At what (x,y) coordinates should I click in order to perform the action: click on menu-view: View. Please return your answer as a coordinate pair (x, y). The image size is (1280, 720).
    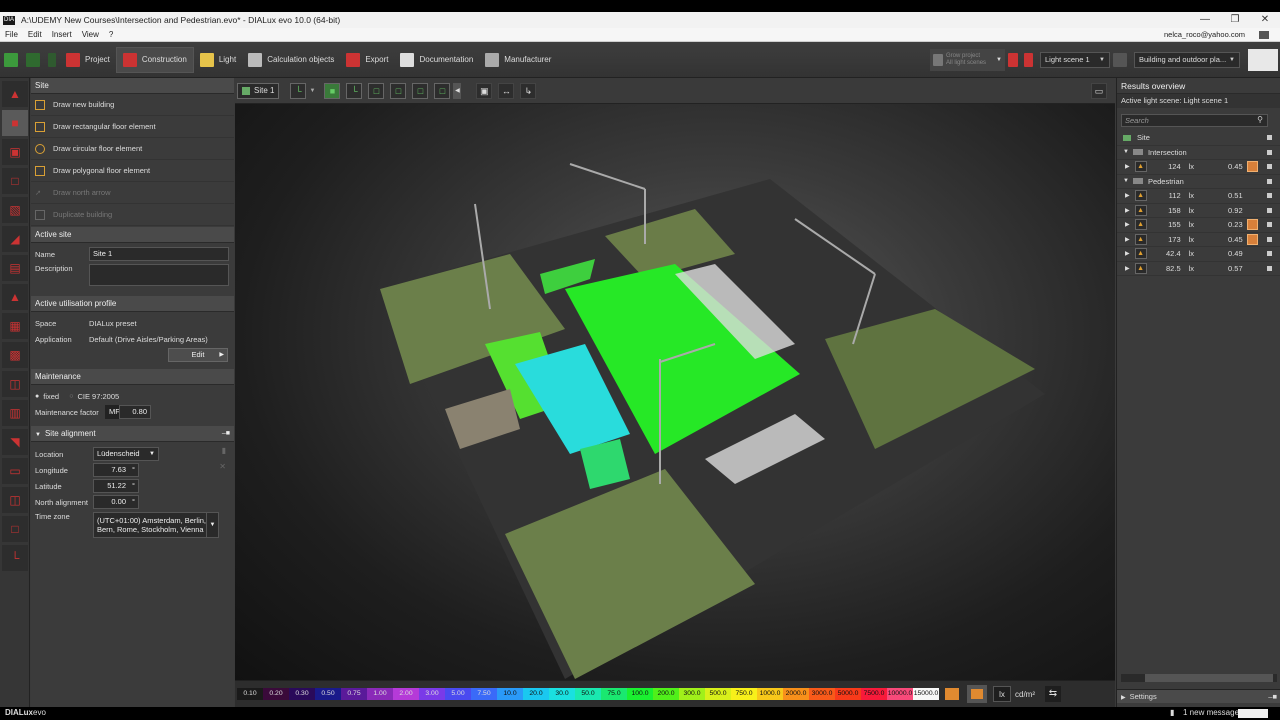
    Looking at the image, I should click on (90, 34).